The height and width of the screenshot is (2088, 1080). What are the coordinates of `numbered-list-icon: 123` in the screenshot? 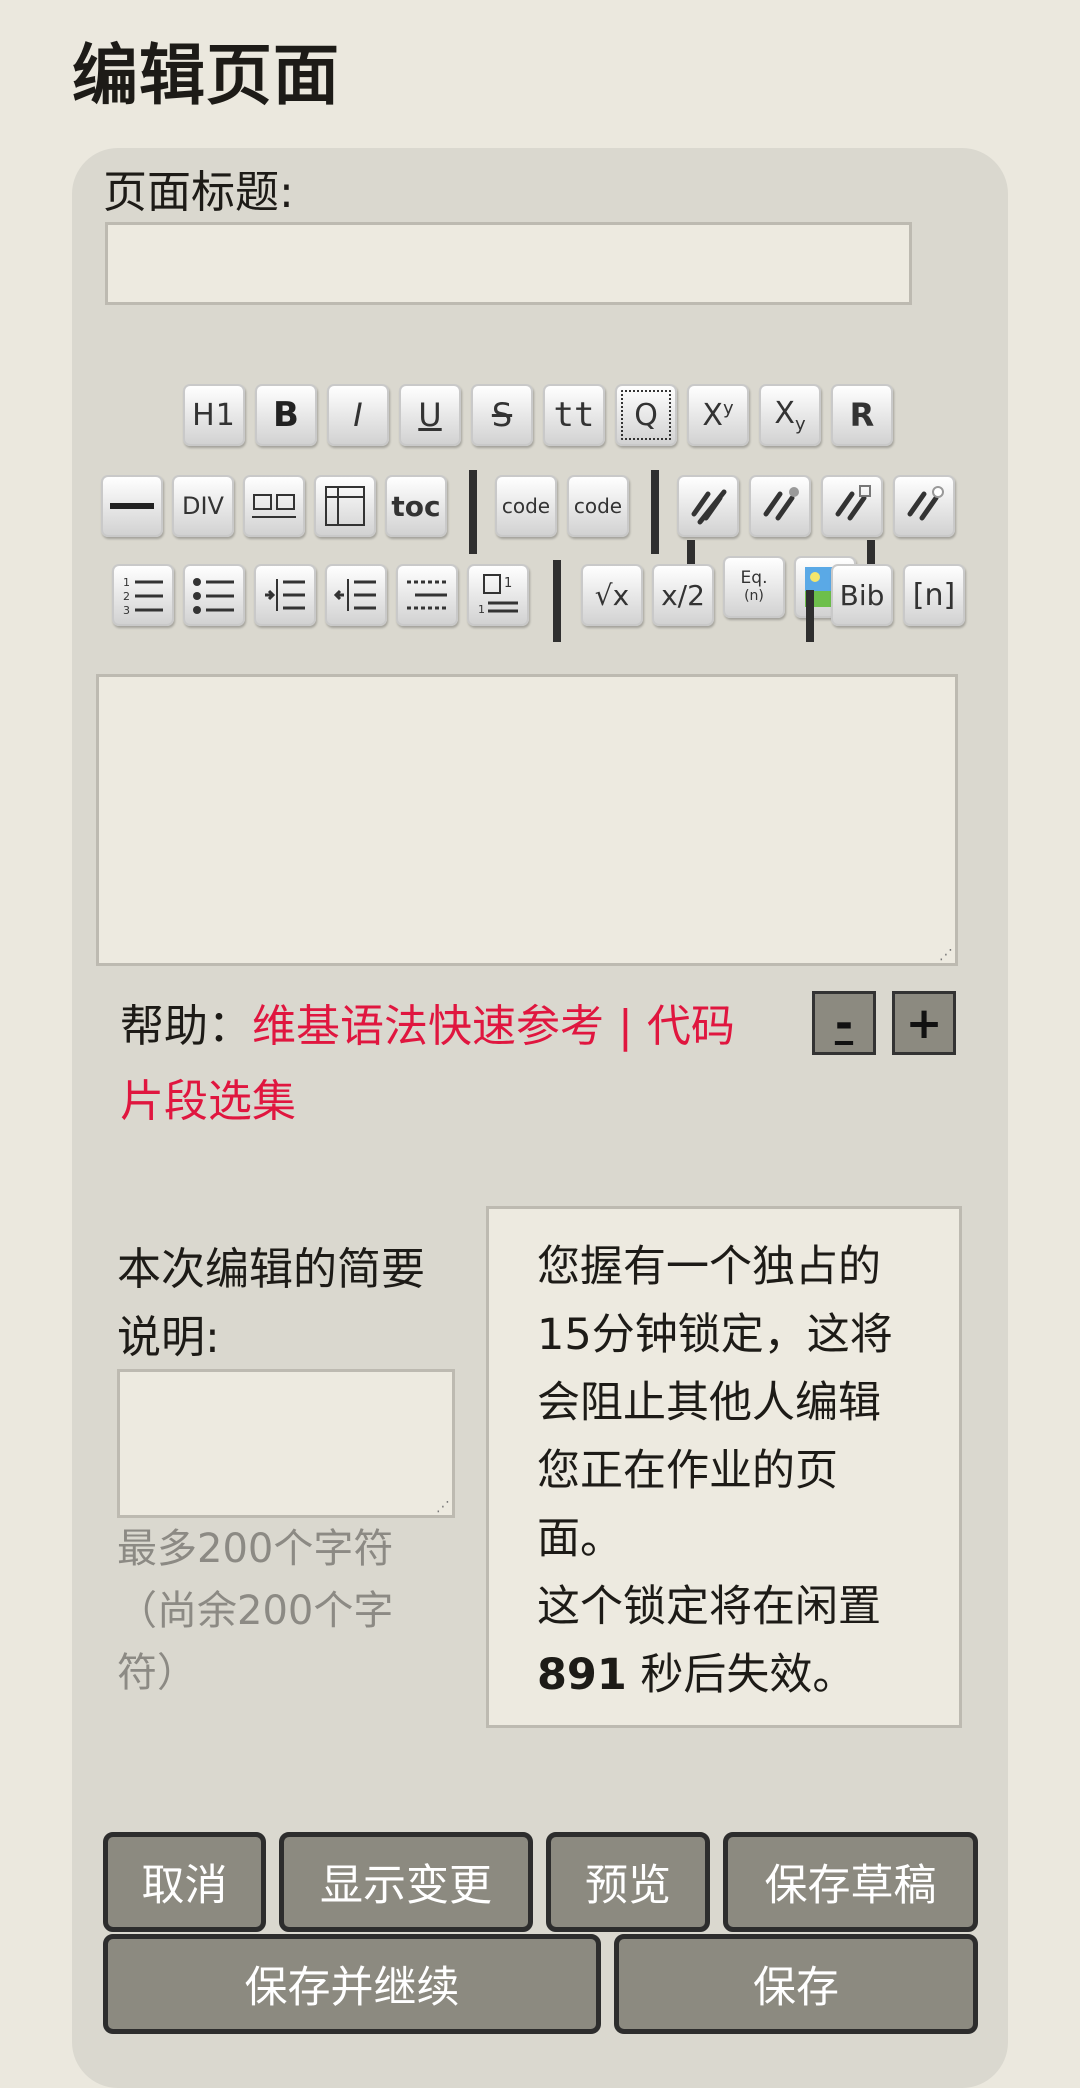 It's located at (143, 595).